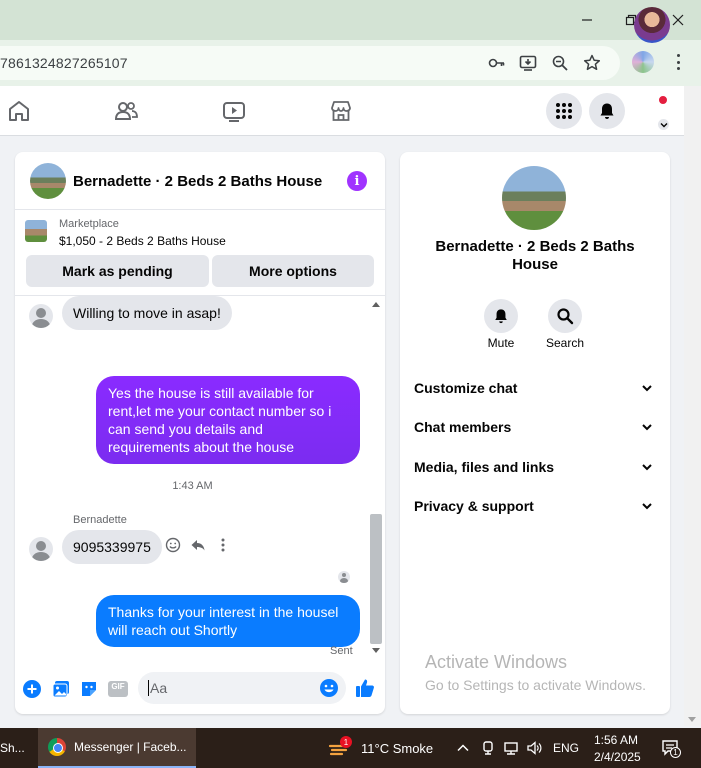  I want to click on meet-now-icon, so click(488, 748).